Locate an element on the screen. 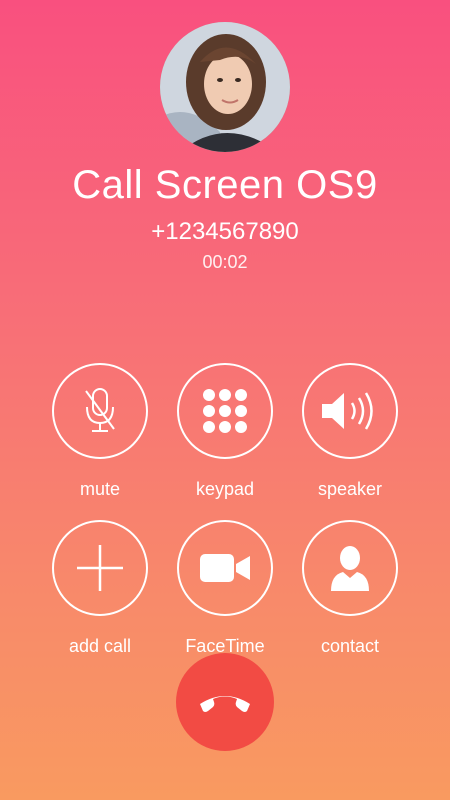 The image size is (450, 800). person-icon is located at coordinates (350, 568).